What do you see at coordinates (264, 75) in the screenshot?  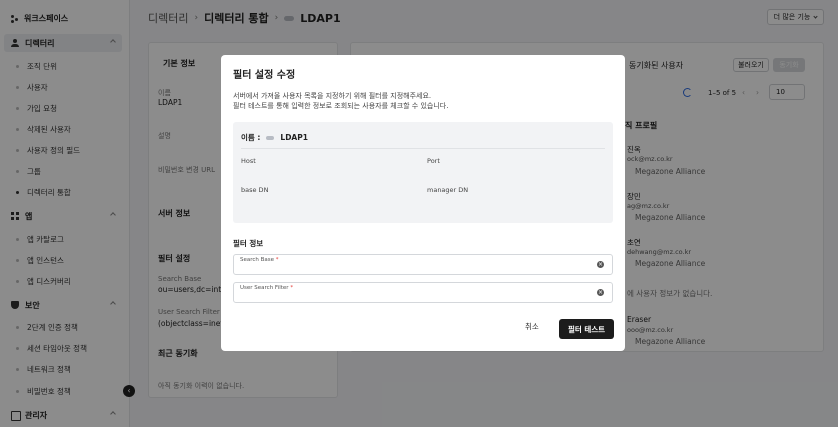 I see `modal-title: 필터 설정 수정` at bounding box center [264, 75].